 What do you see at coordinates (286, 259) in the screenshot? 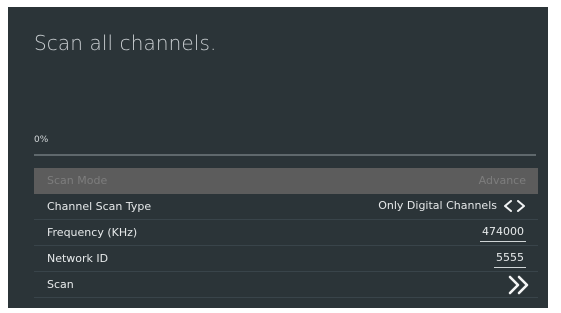
I see `menu-row-network-id: Network ID 5555` at bounding box center [286, 259].